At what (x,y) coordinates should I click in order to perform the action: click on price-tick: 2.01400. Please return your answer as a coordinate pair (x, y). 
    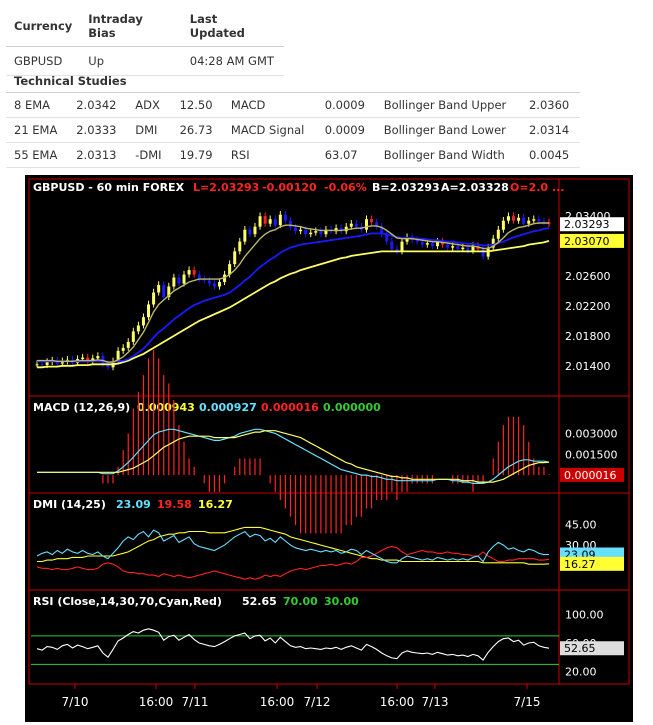
    Looking at the image, I should click on (588, 366).